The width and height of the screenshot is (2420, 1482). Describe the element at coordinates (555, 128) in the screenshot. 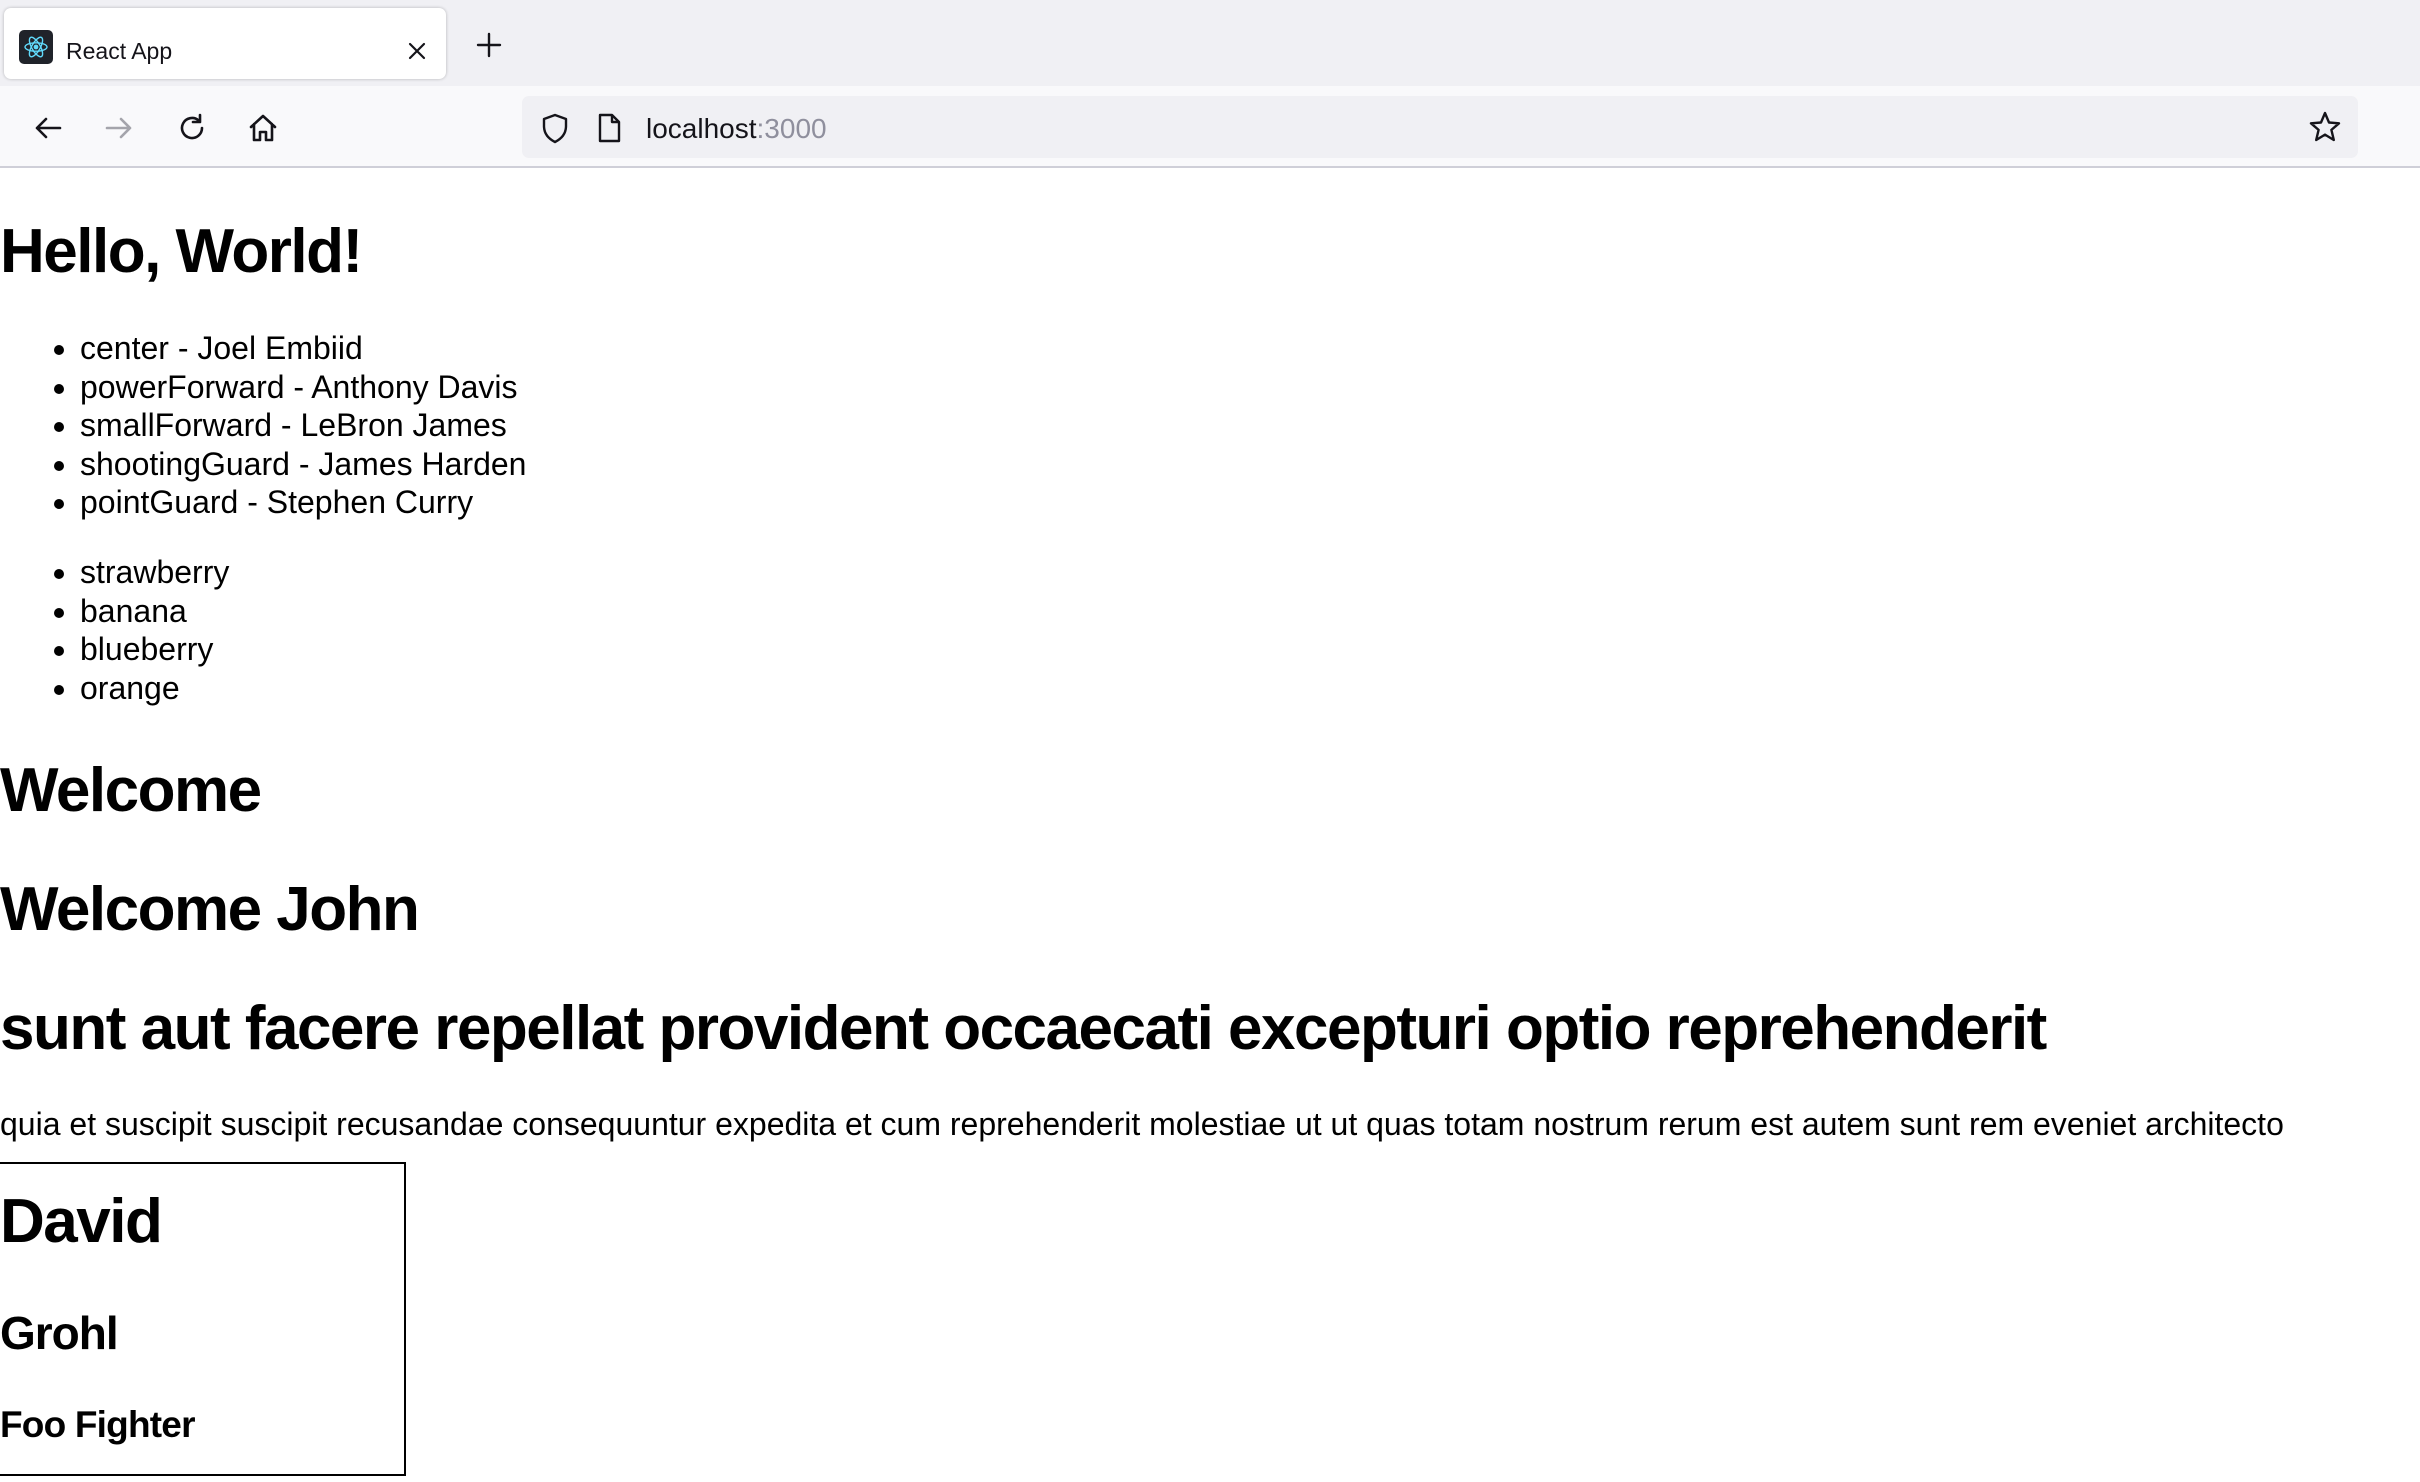

I see `shield-icon` at that location.